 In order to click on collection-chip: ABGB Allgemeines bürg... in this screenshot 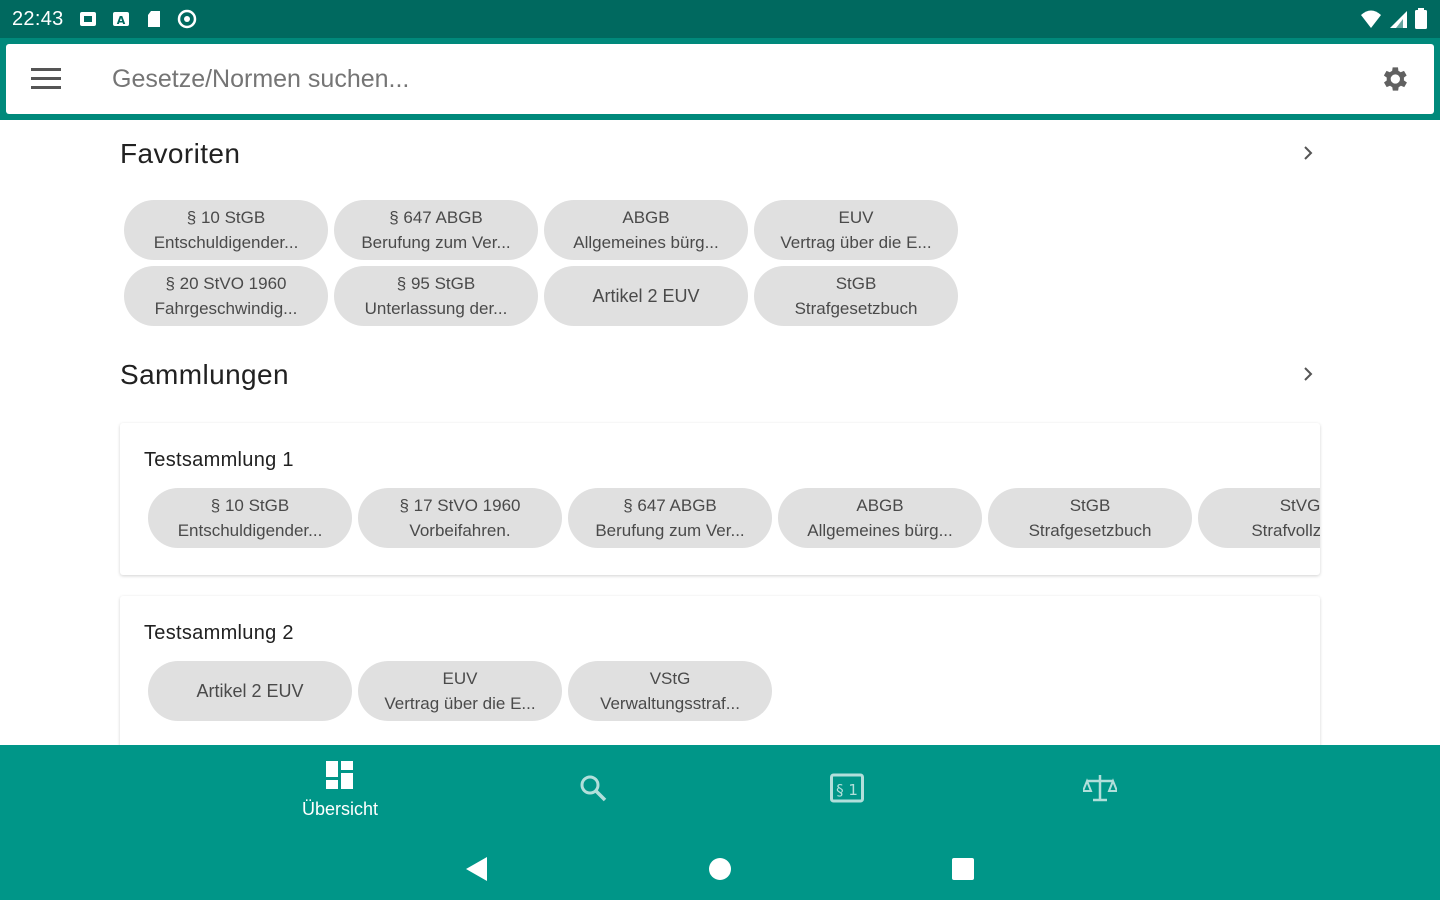, I will do `click(880, 518)`.